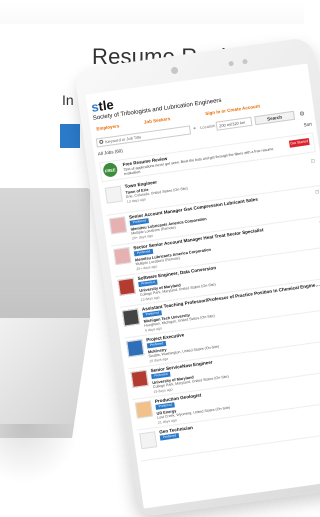 This screenshot has height=517, width=320. What do you see at coordinates (152, 12) in the screenshot?
I see `page-top-shadow` at bounding box center [152, 12].